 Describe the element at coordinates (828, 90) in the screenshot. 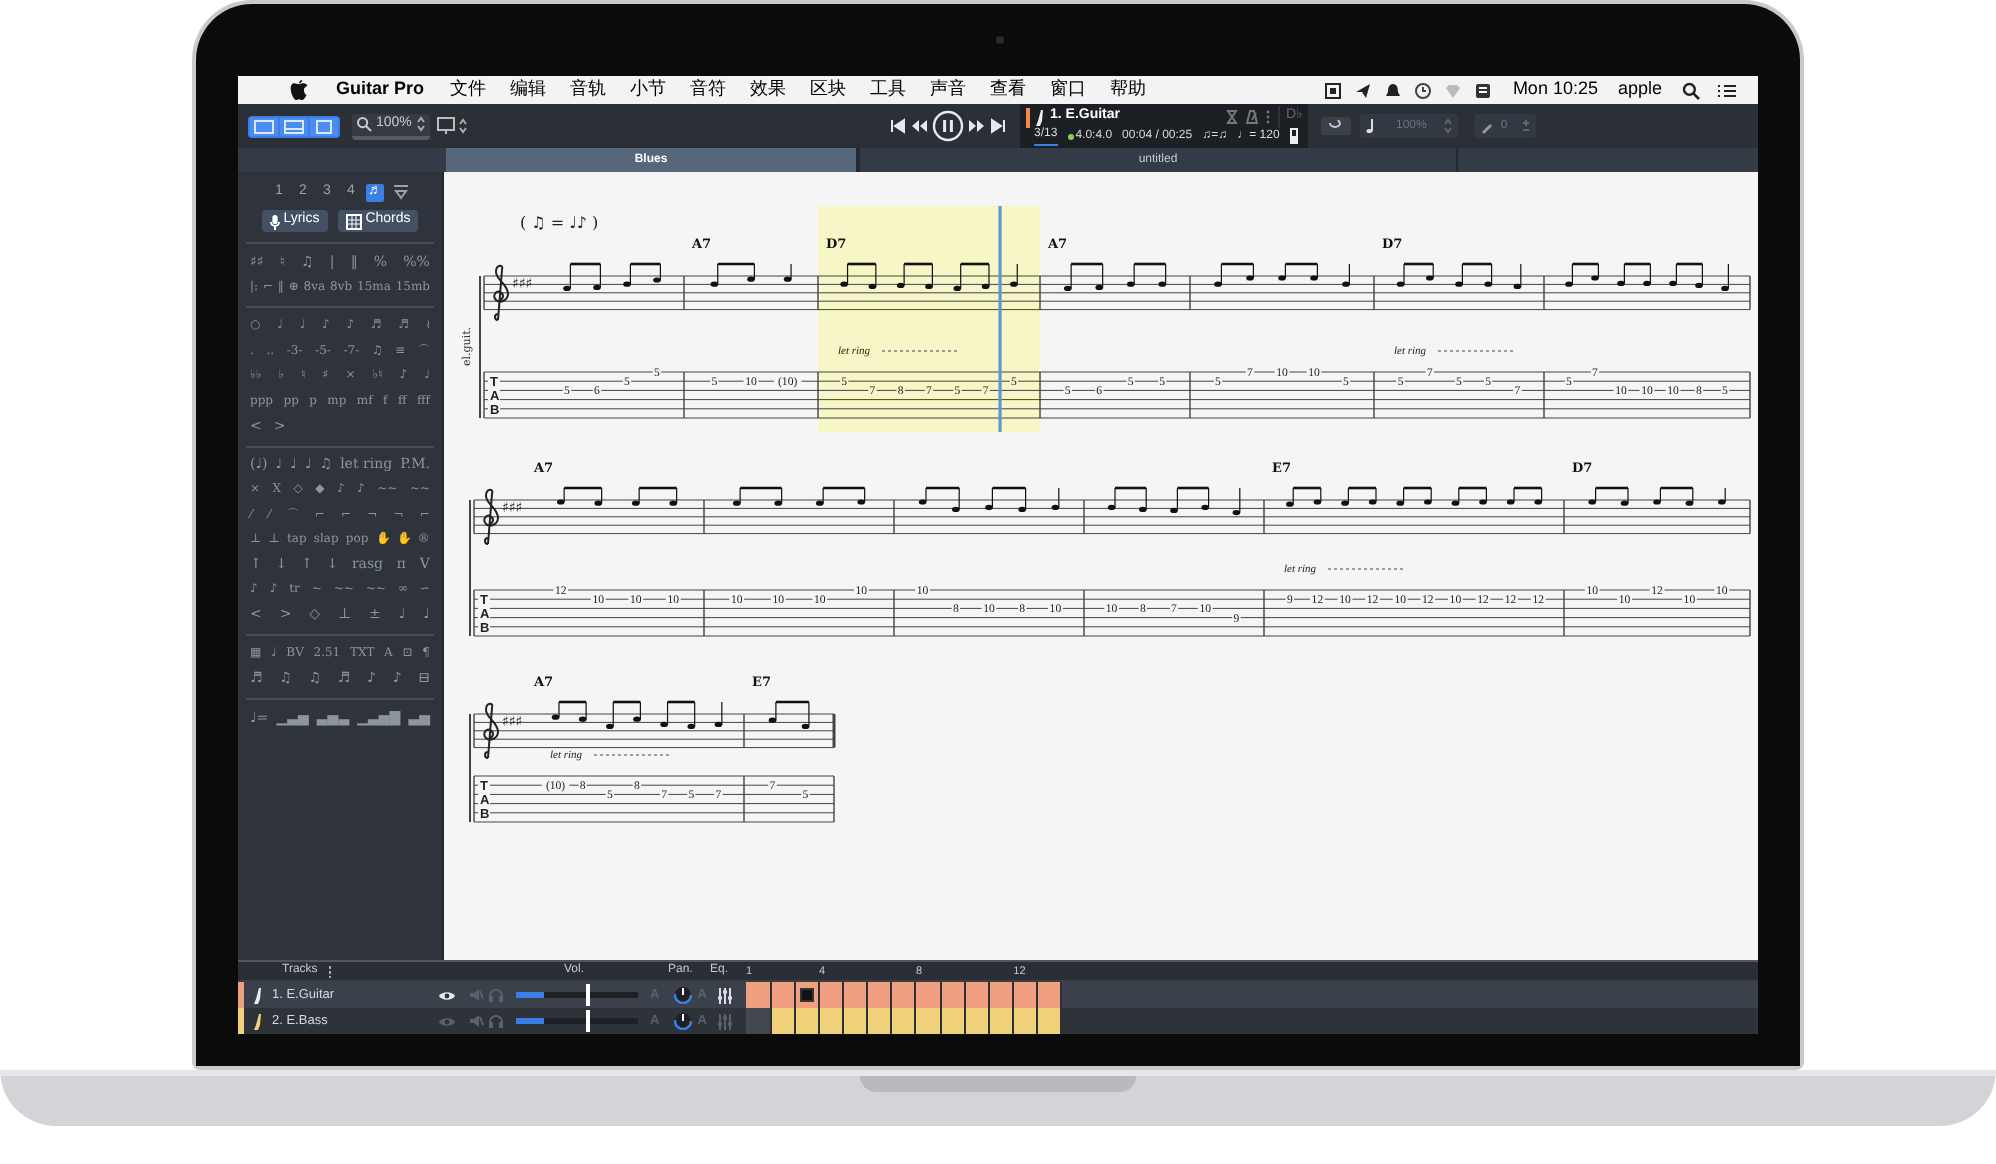

I see `menu-item: 区块` at that location.